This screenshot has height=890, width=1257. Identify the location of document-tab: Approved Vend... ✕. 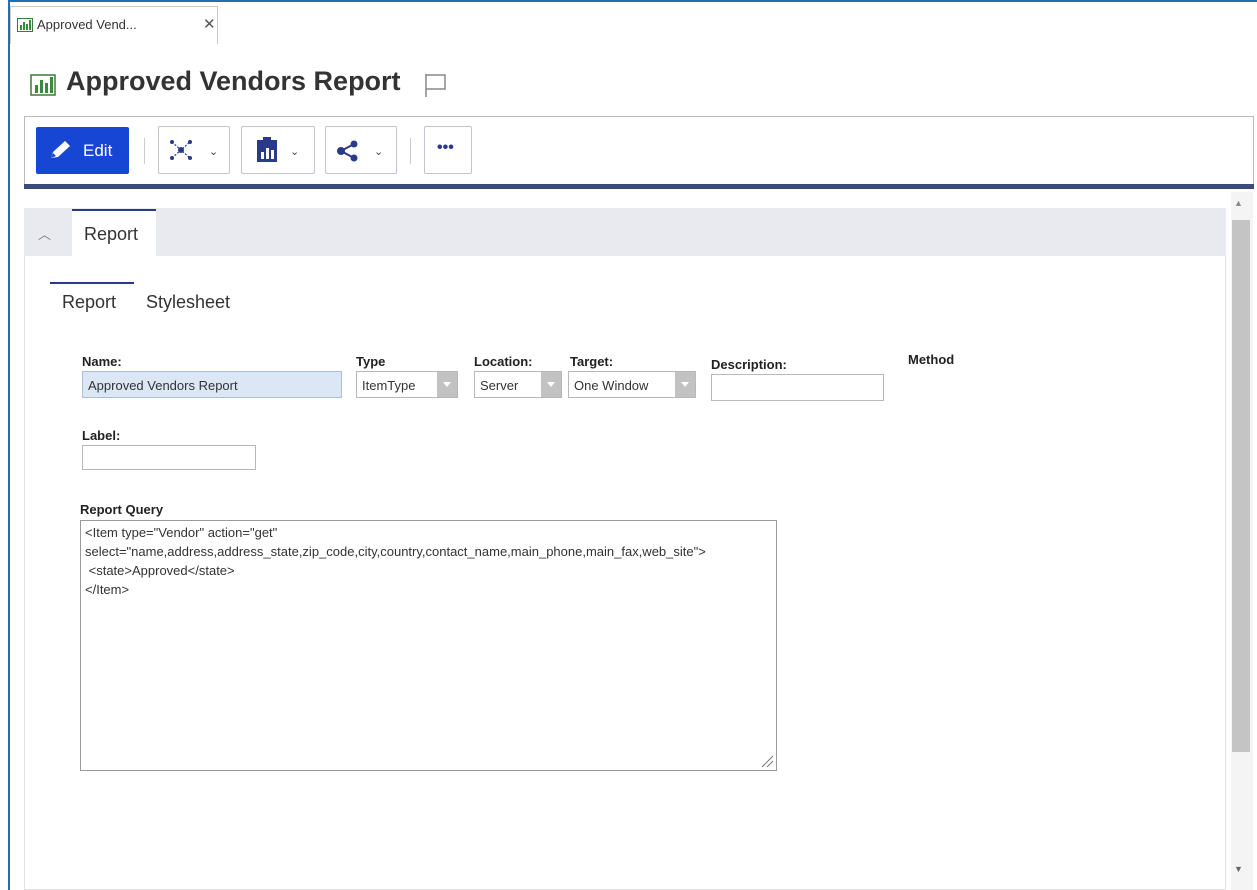
(114, 25).